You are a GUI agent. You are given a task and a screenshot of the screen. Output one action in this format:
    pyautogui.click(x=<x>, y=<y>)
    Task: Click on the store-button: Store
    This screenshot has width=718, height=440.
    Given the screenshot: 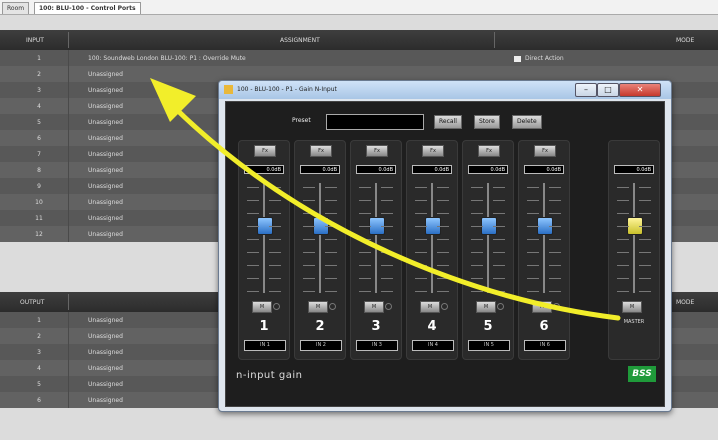 What is the action you would take?
    pyautogui.click(x=487, y=122)
    